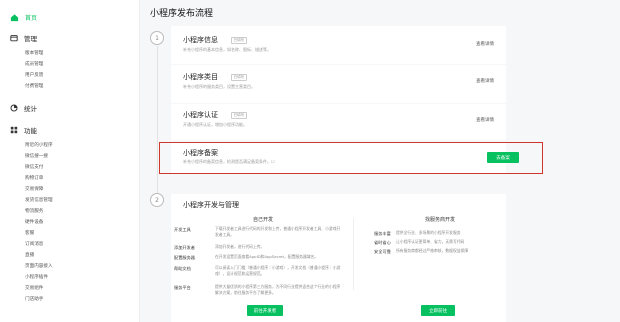  What do you see at coordinates (157, 120) in the screenshot?
I see `step-connector` at bounding box center [157, 120].